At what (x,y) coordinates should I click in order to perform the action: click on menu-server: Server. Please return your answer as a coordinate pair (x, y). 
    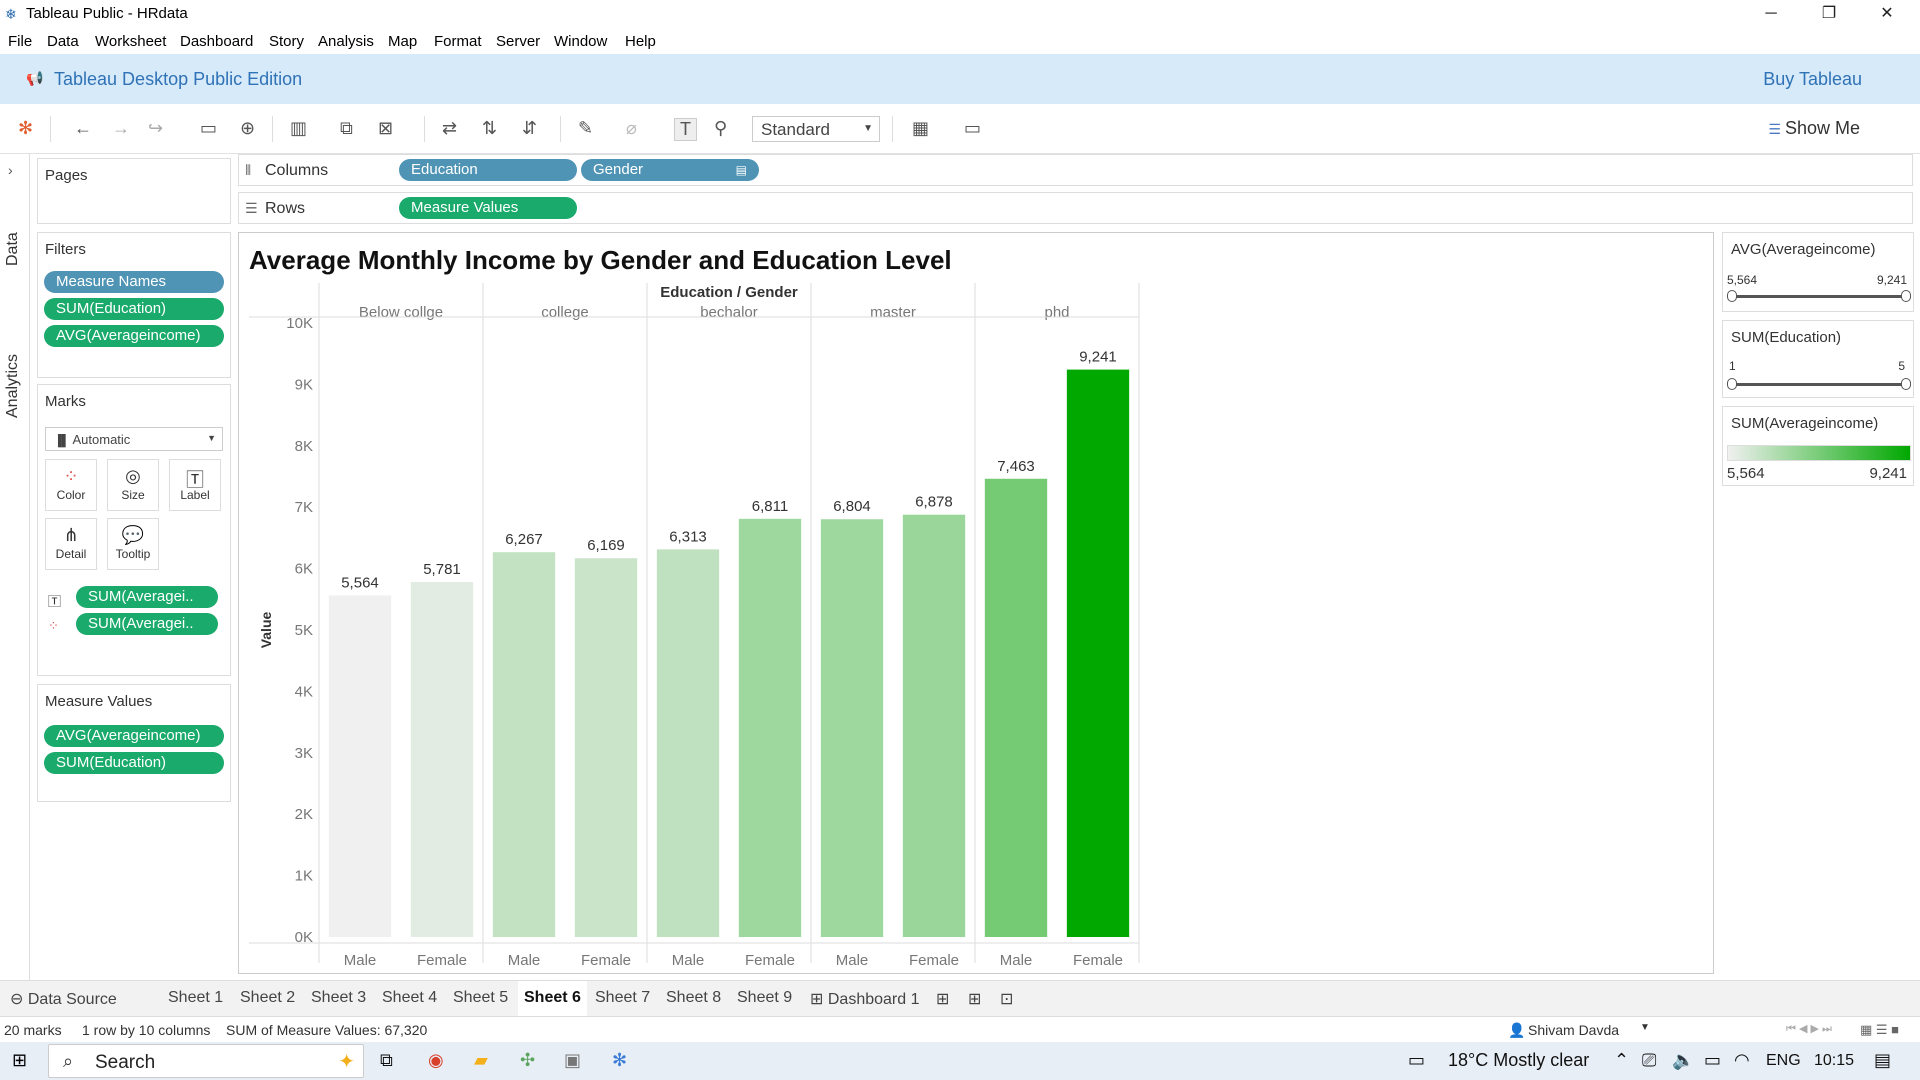
    Looking at the image, I should click on (518, 41).